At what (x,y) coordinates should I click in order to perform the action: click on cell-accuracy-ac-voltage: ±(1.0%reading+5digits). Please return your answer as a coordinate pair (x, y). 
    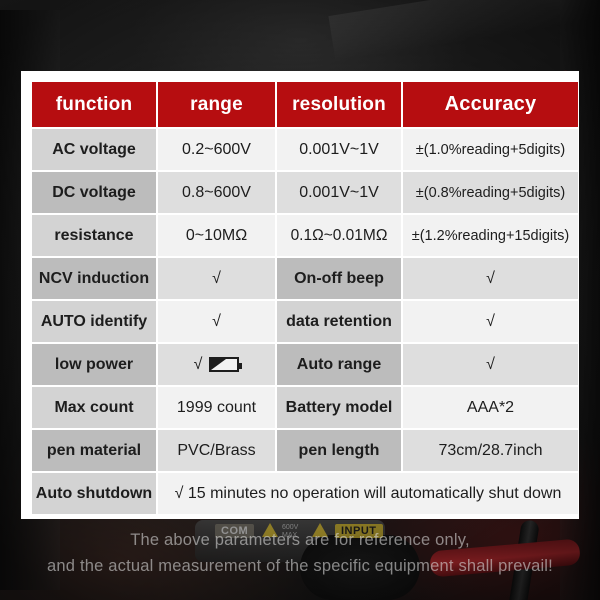
    Looking at the image, I should click on (490, 149).